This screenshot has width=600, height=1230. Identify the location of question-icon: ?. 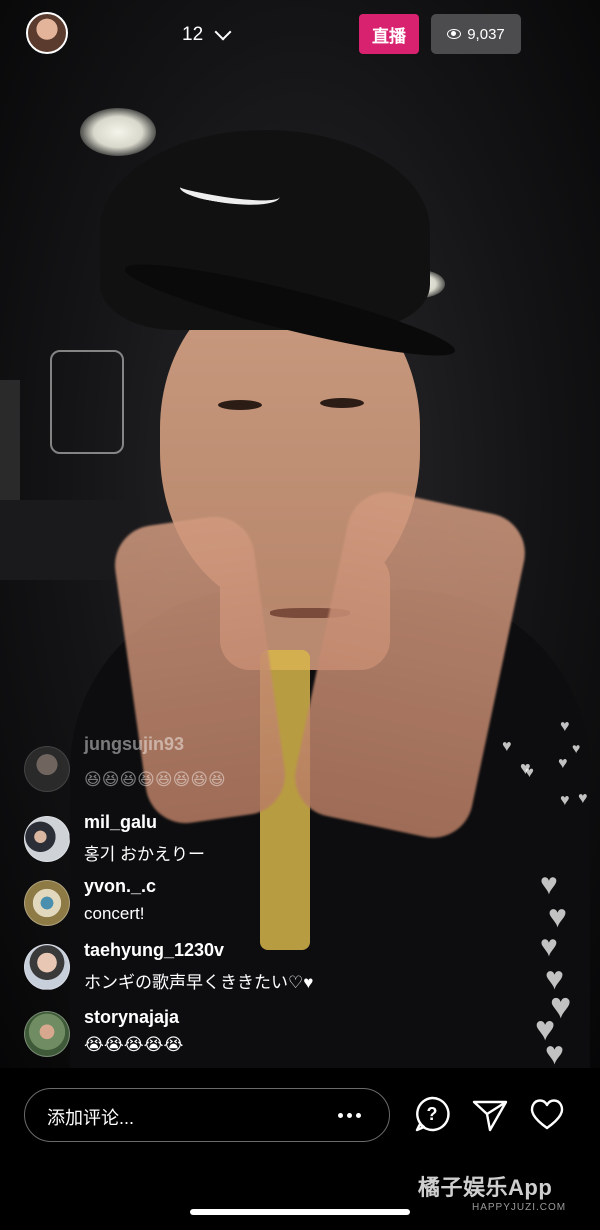
(432, 1114).